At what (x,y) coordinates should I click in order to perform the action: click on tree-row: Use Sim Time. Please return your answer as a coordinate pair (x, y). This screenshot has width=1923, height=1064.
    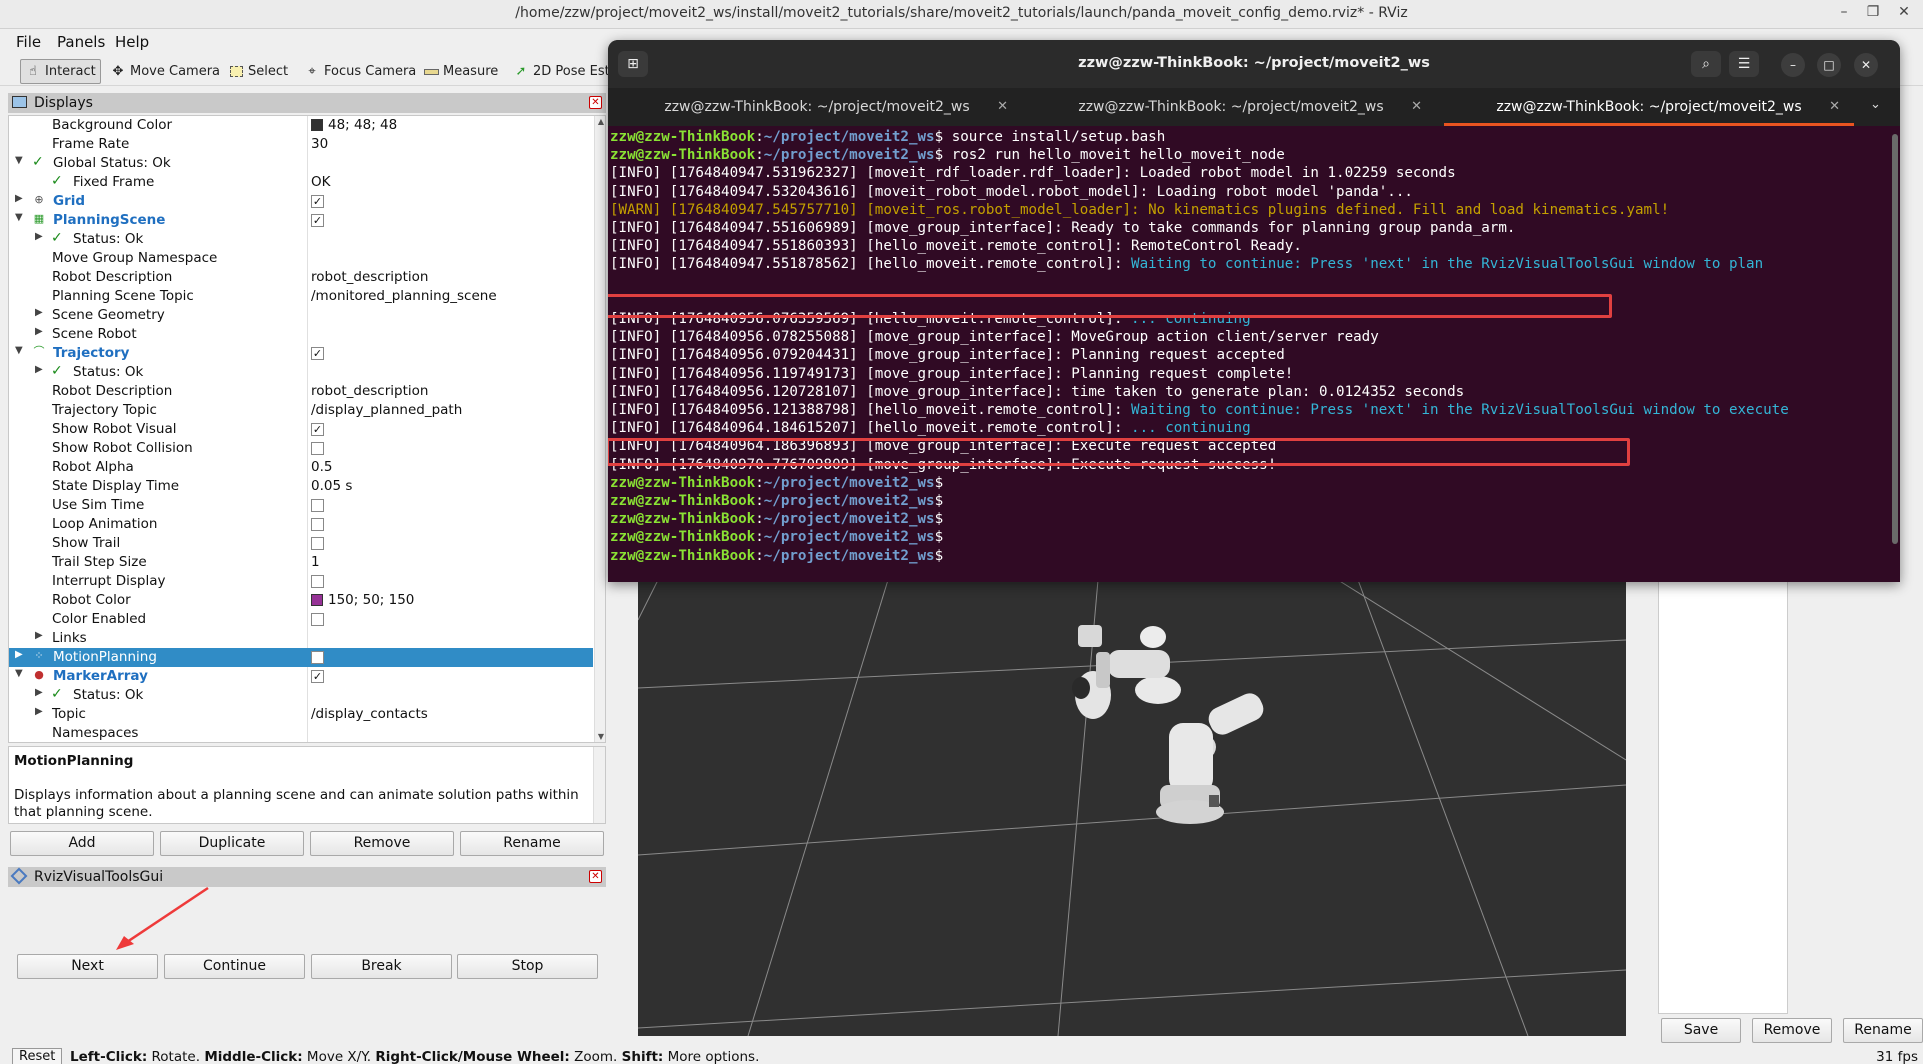
    Looking at the image, I should click on (301, 505).